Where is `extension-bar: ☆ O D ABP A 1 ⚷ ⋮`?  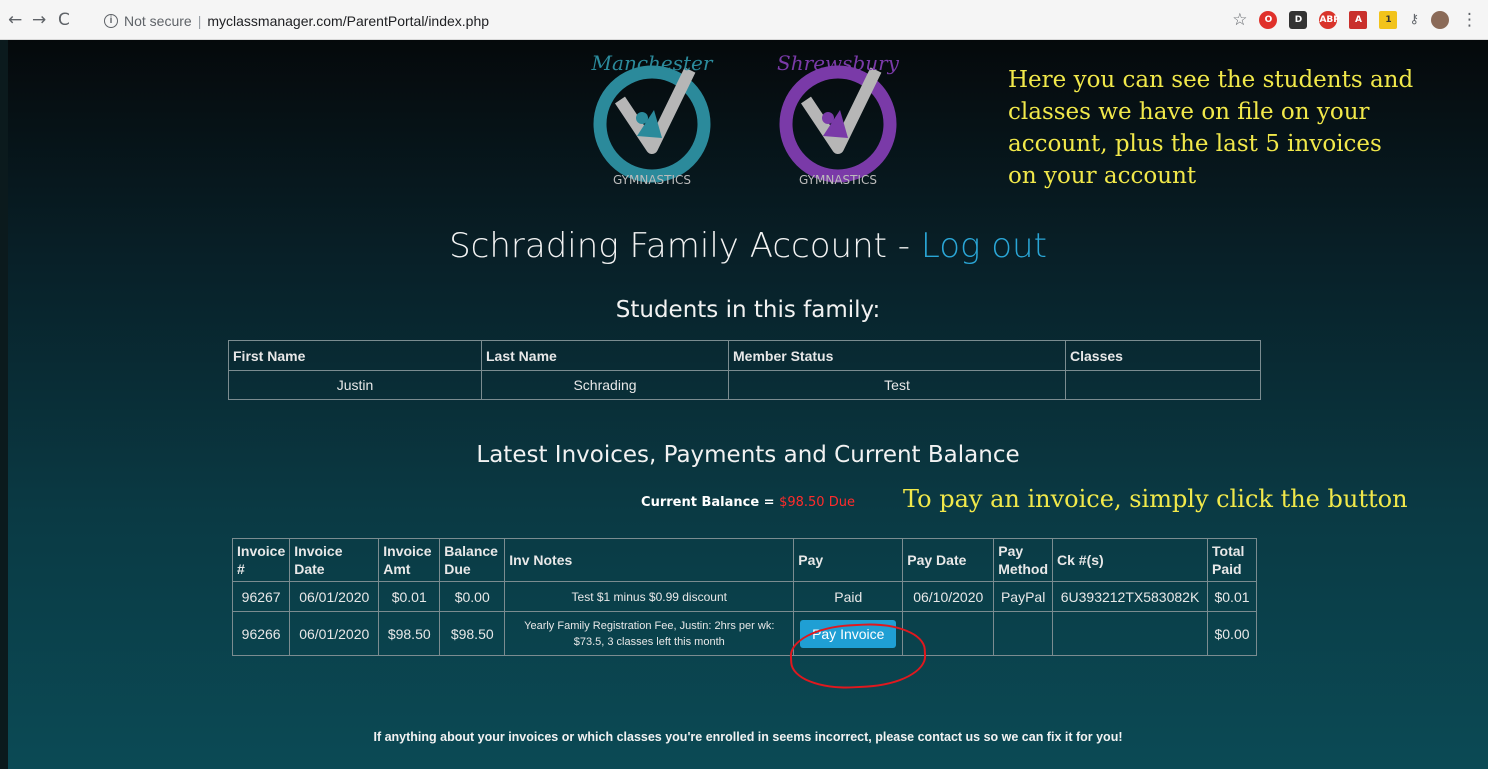 extension-bar: ☆ O D ABP A 1 ⚷ ⋮ is located at coordinates (1355, 20).